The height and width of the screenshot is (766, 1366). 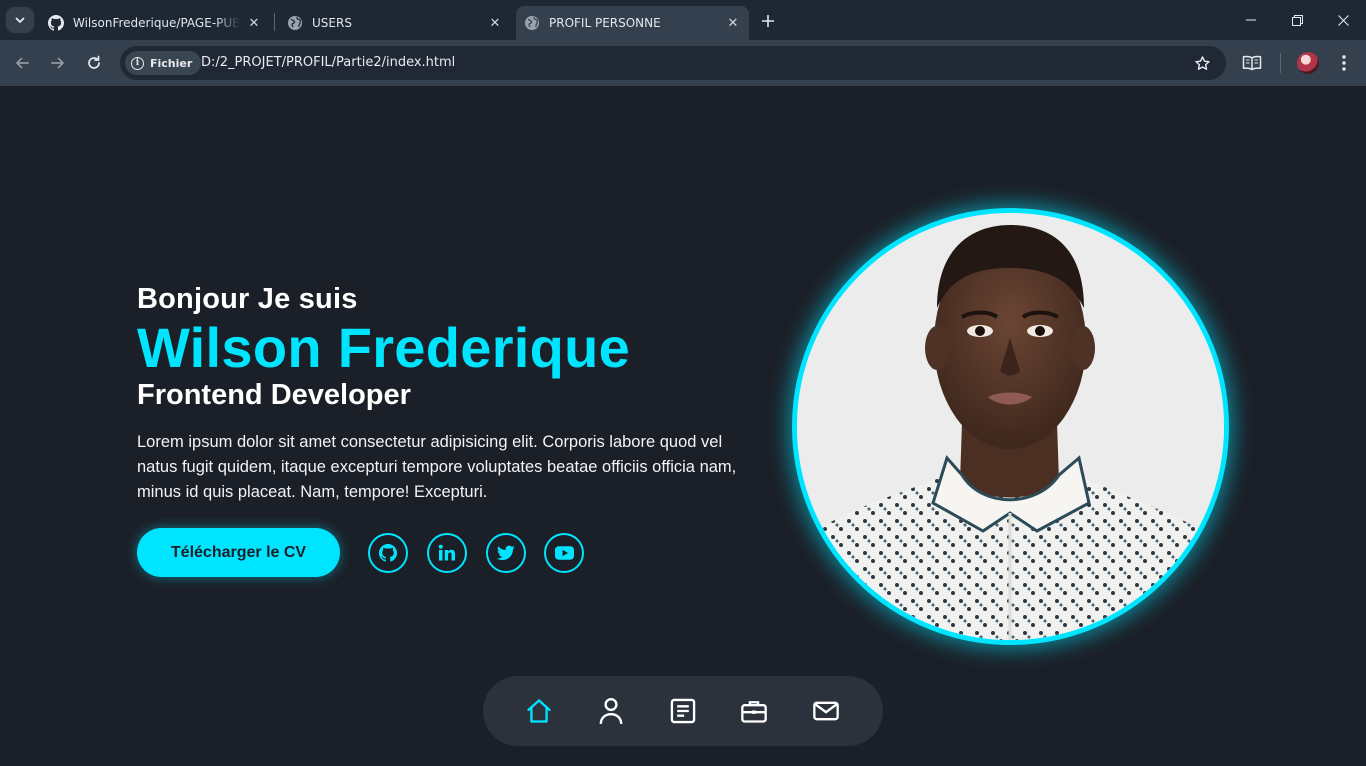 I want to click on more-vert-icon, so click(x=1344, y=63).